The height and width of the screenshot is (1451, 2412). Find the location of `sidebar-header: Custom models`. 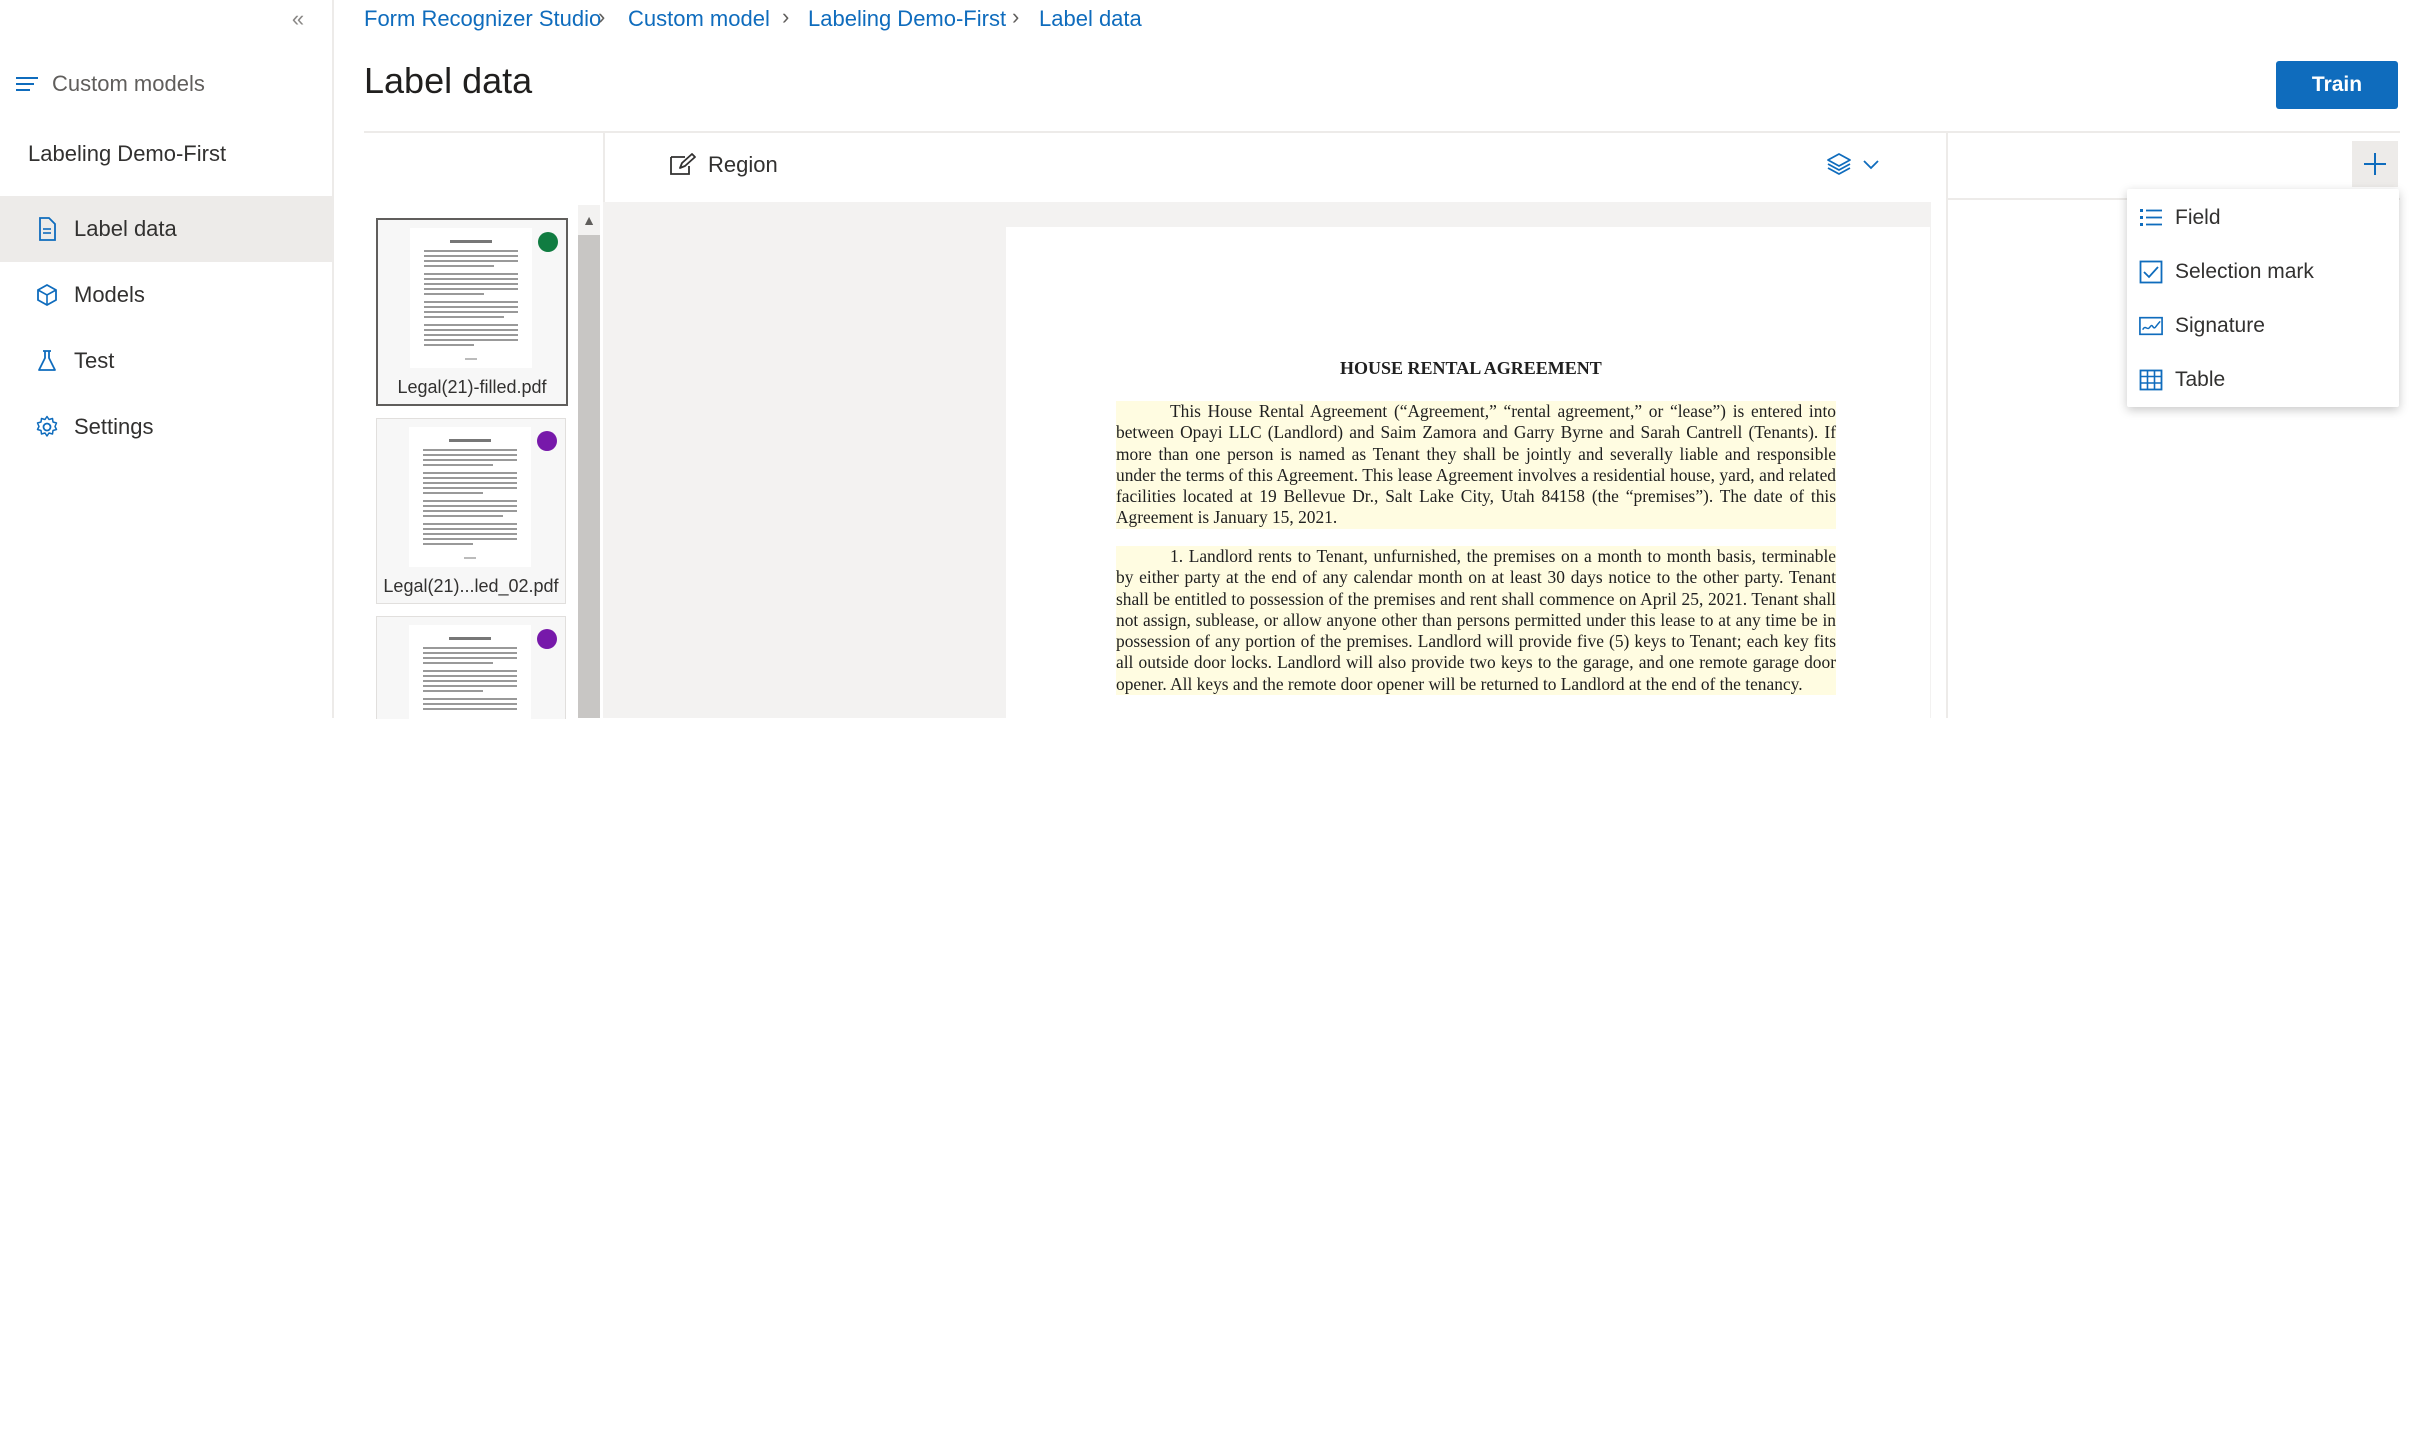

sidebar-header: Custom models is located at coordinates (166, 84).